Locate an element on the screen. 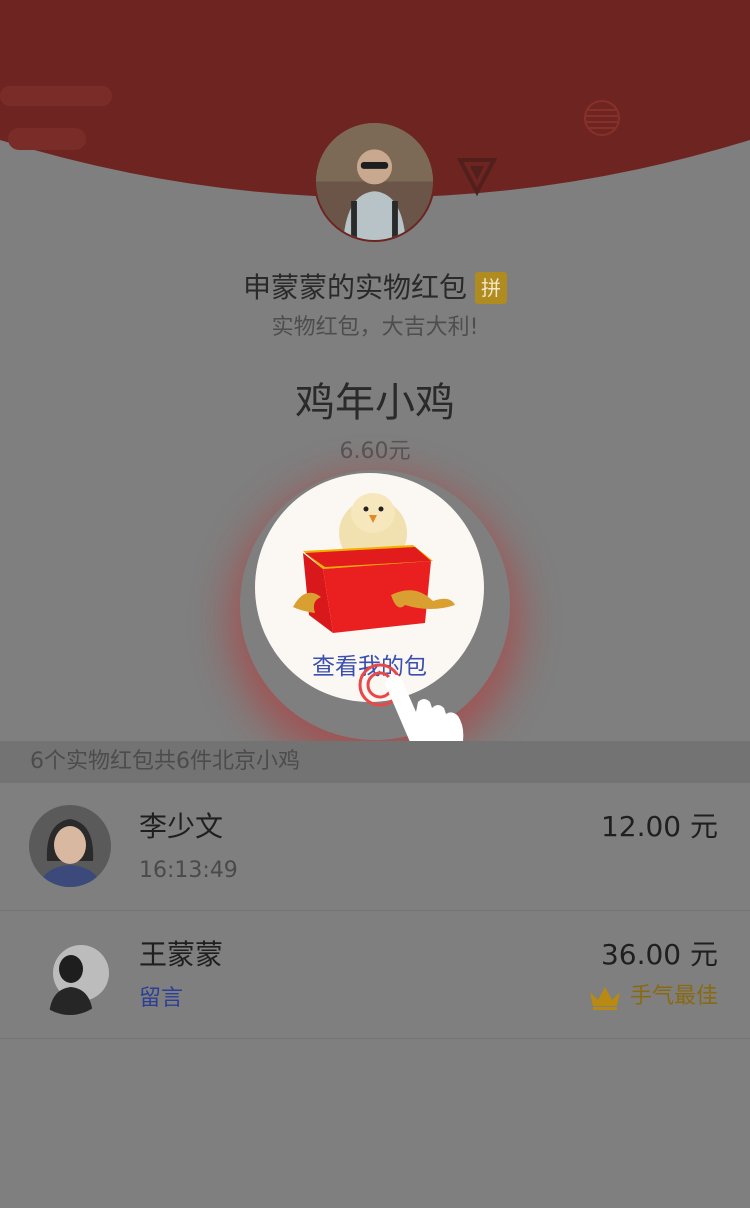 This screenshot has height=1208, width=750. received-time: 16:13:49 is located at coordinates (188, 870).